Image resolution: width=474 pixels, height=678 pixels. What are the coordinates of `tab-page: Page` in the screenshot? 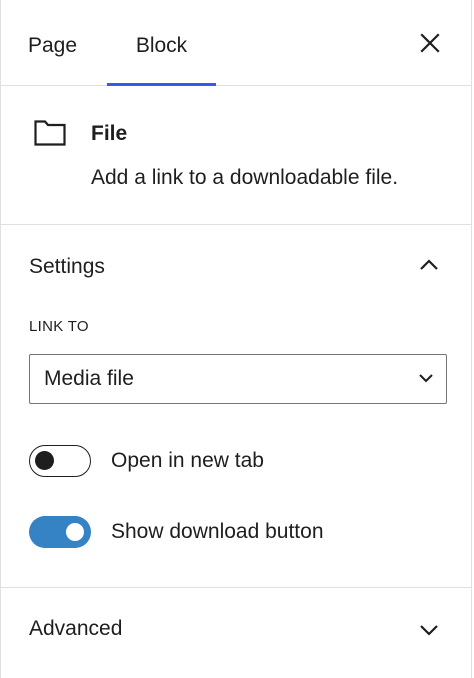 It's located at (52, 42).